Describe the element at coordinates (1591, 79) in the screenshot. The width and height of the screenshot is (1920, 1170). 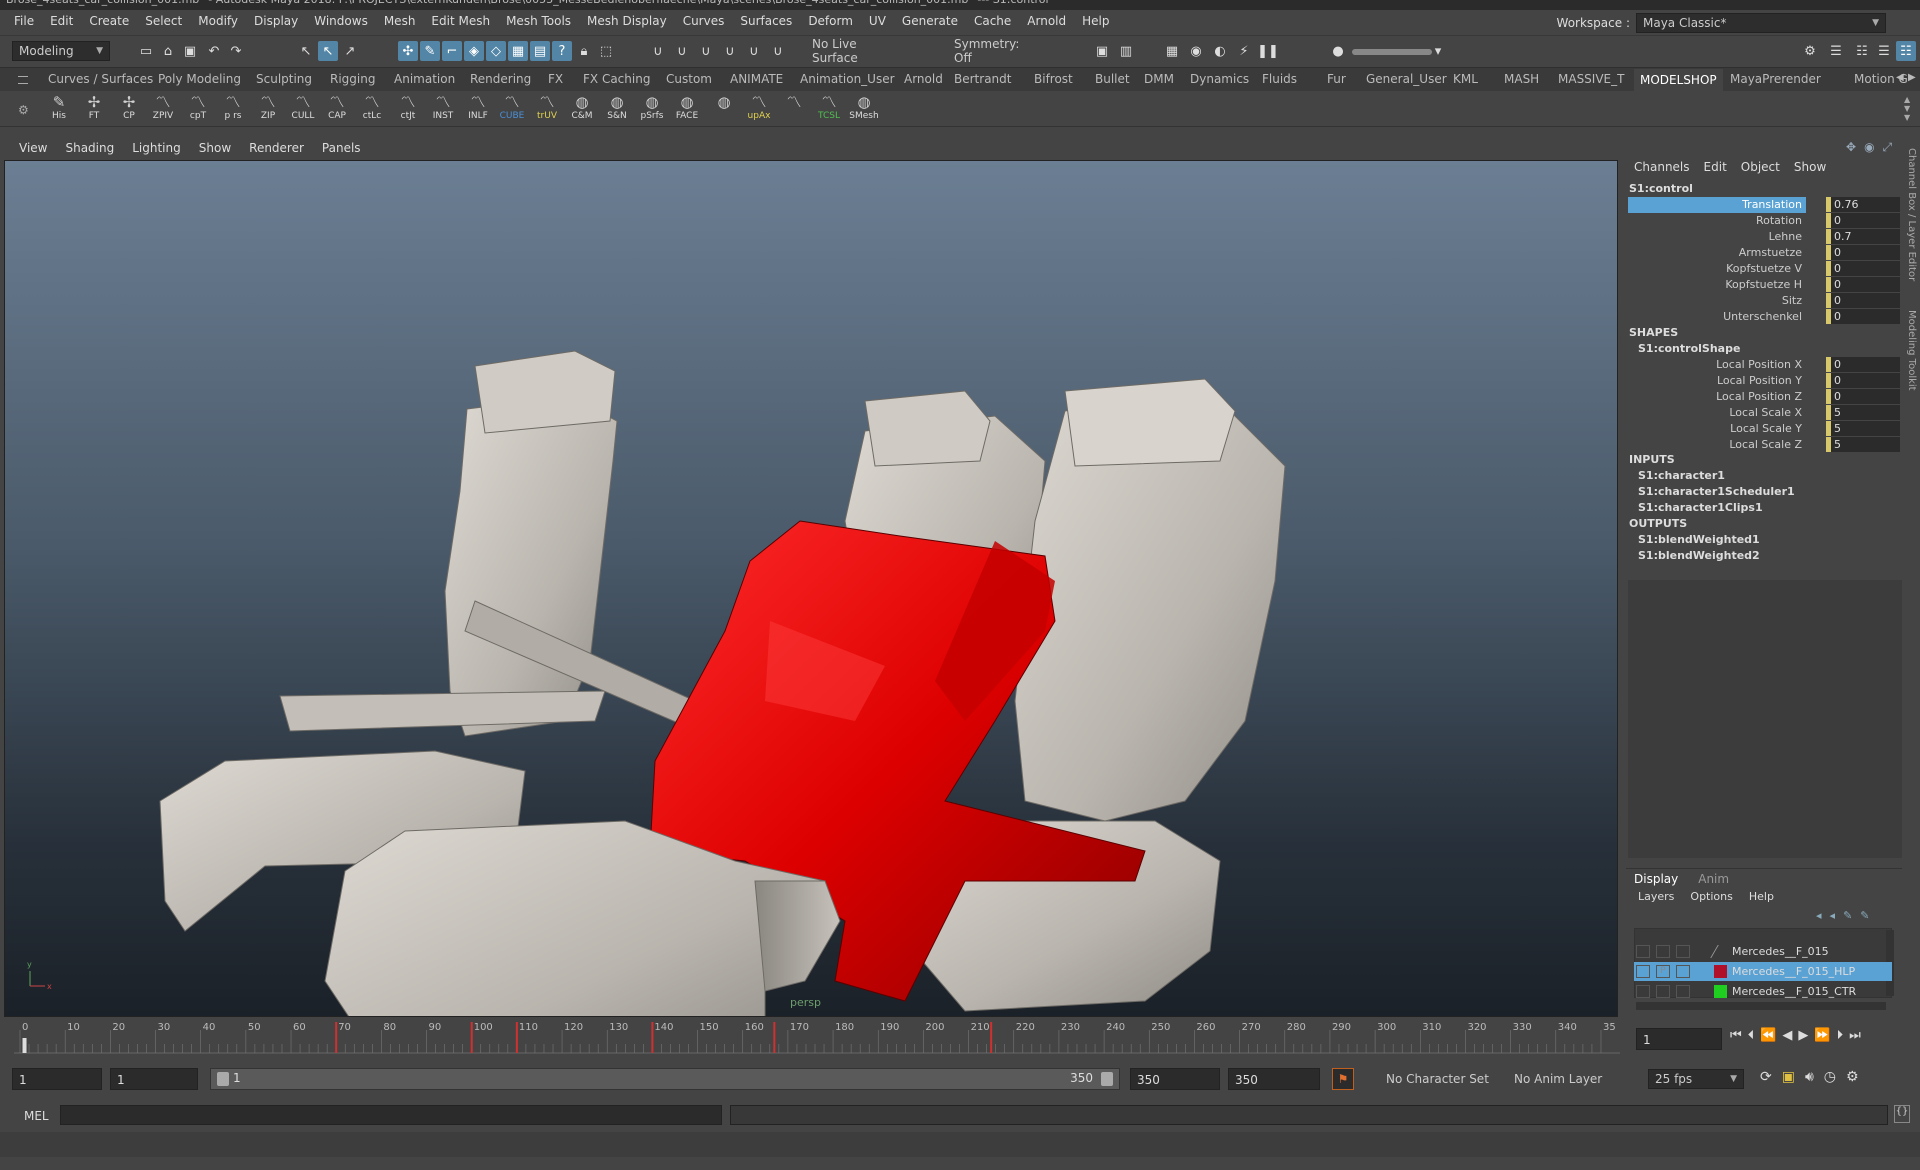
I see `shelf-tab: MASSIVE_T` at that location.